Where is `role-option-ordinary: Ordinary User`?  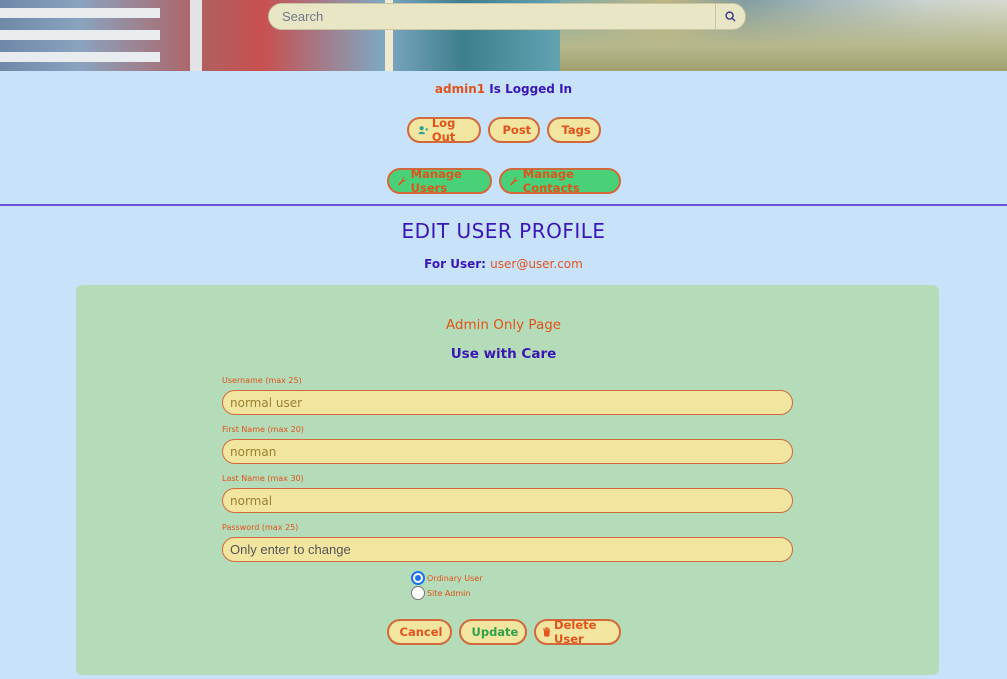
role-option-ordinary: Ordinary User is located at coordinates (447, 578).